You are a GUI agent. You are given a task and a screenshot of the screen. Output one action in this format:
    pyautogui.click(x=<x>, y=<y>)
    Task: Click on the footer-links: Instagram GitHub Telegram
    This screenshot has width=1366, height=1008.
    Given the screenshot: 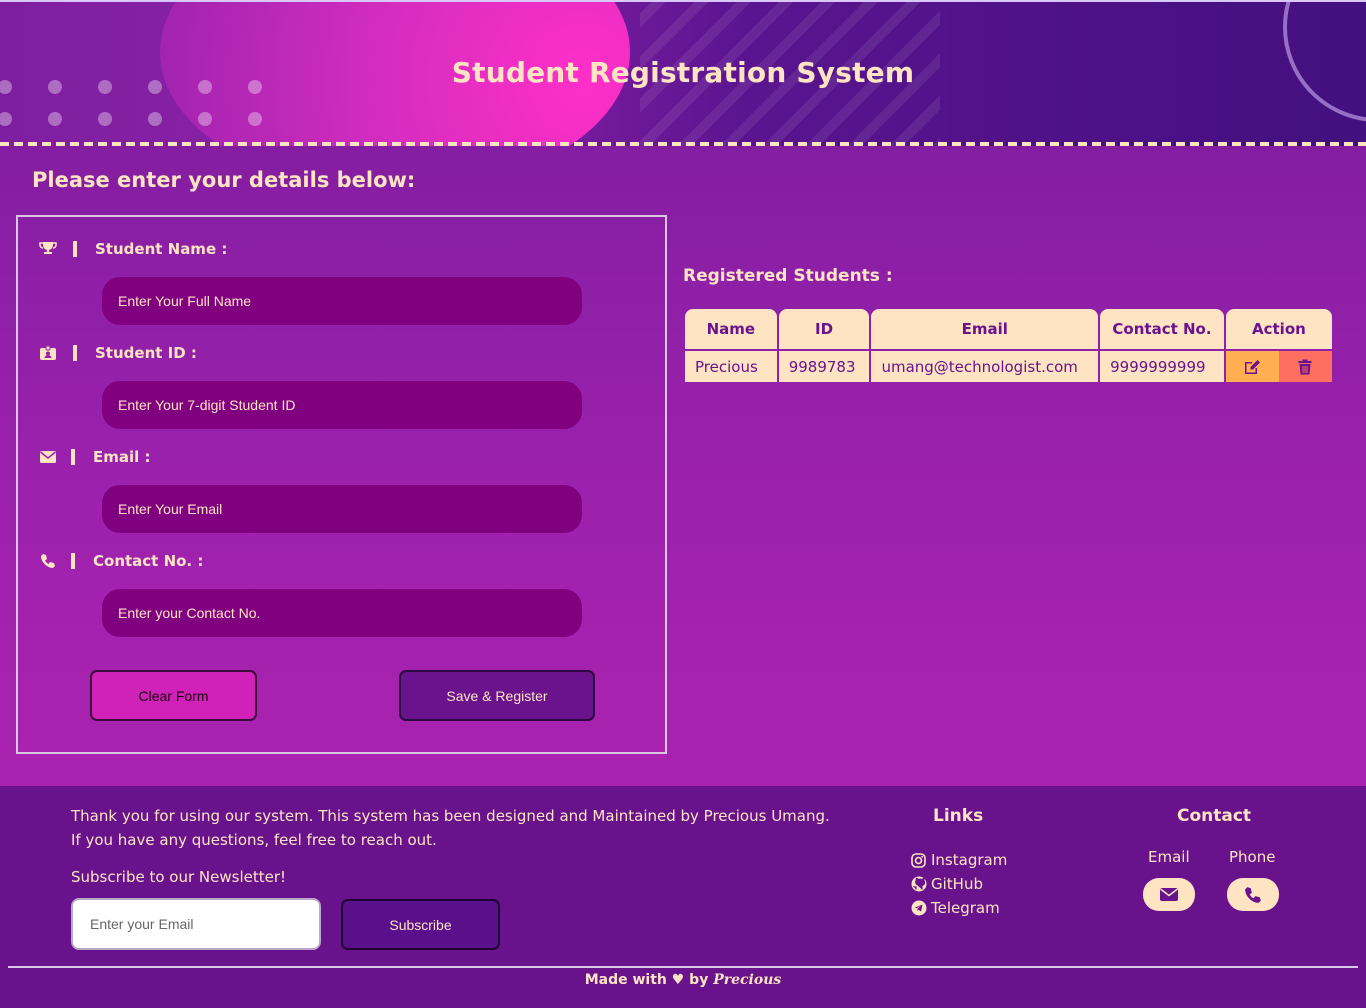 What is the action you would take?
    pyautogui.click(x=959, y=884)
    